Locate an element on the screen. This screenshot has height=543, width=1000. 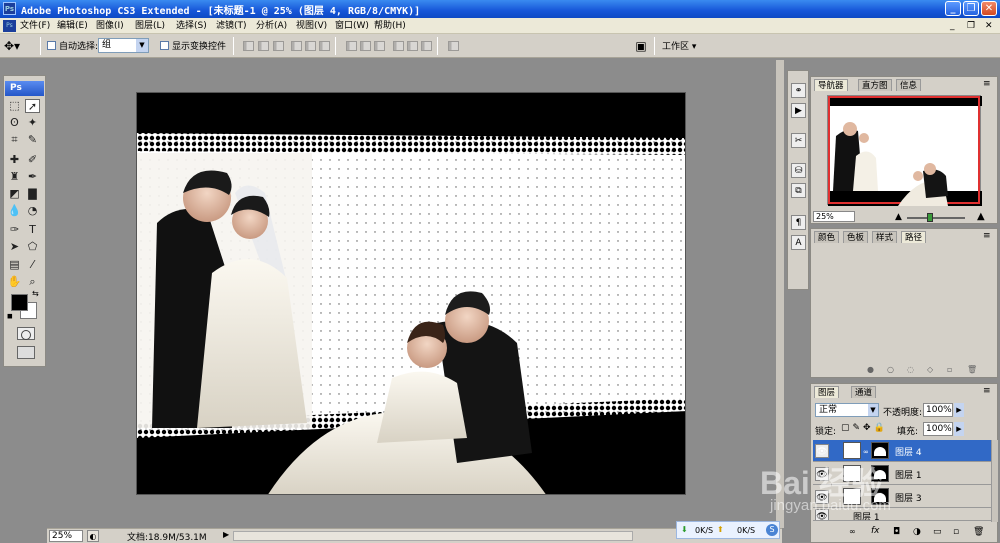
menu-analysis: 分析(A) is located at coordinates (271, 26).